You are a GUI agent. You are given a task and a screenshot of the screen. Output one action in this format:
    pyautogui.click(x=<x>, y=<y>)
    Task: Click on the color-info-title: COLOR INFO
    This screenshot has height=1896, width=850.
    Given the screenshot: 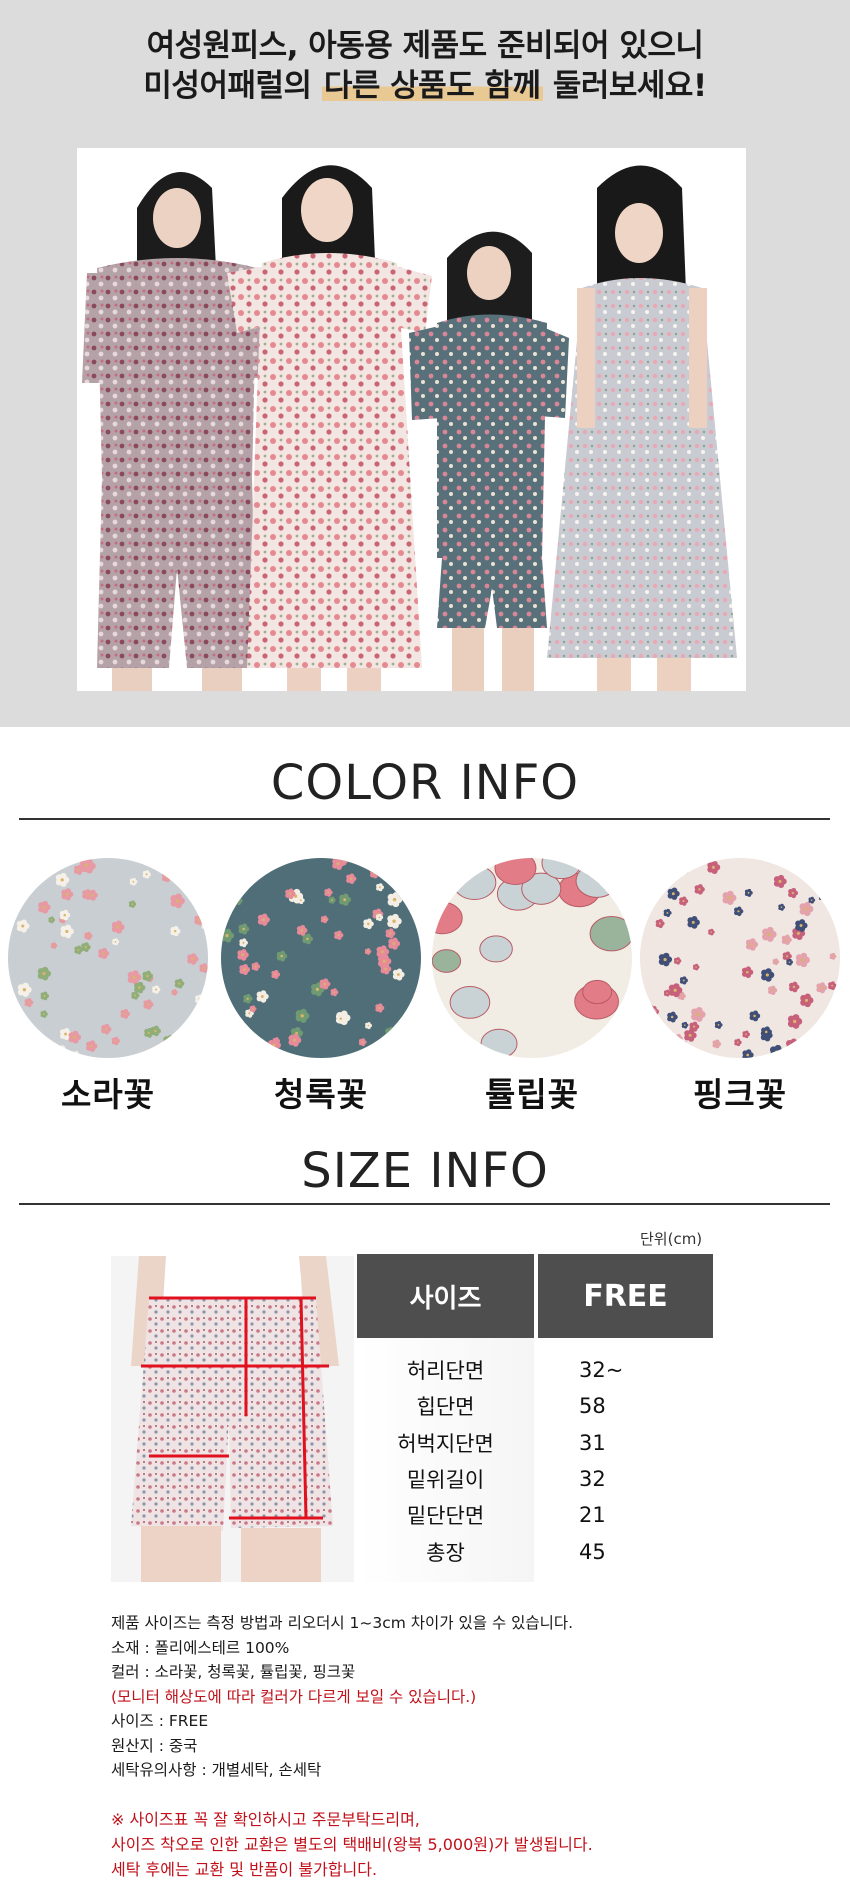 What is the action you would take?
    pyautogui.click(x=425, y=783)
    